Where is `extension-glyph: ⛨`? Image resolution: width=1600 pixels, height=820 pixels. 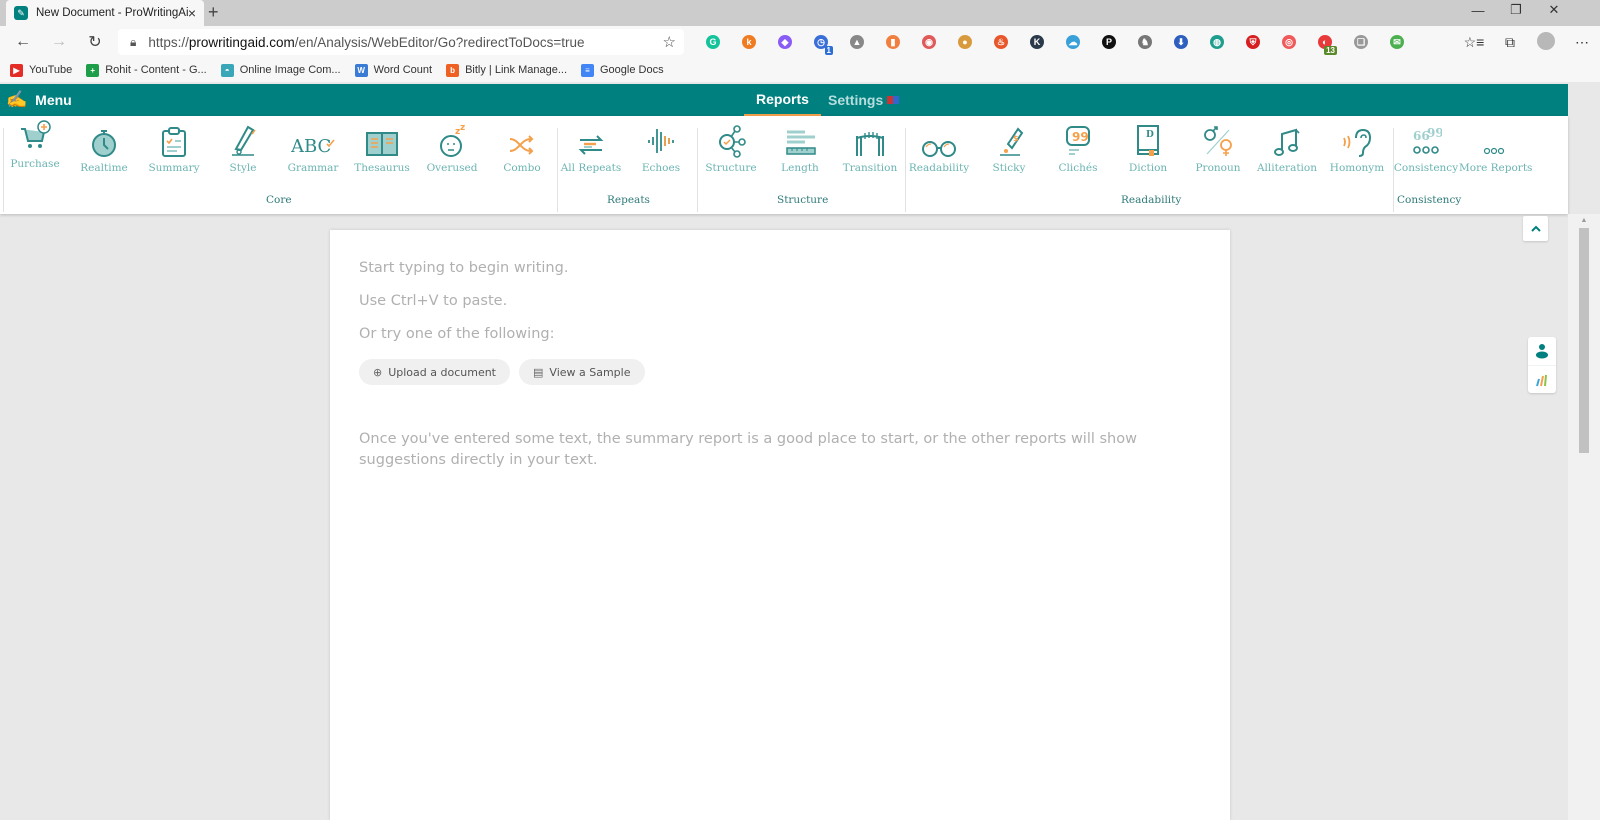
extension-glyph: ⛨ is located at coordinates (1253, 42).